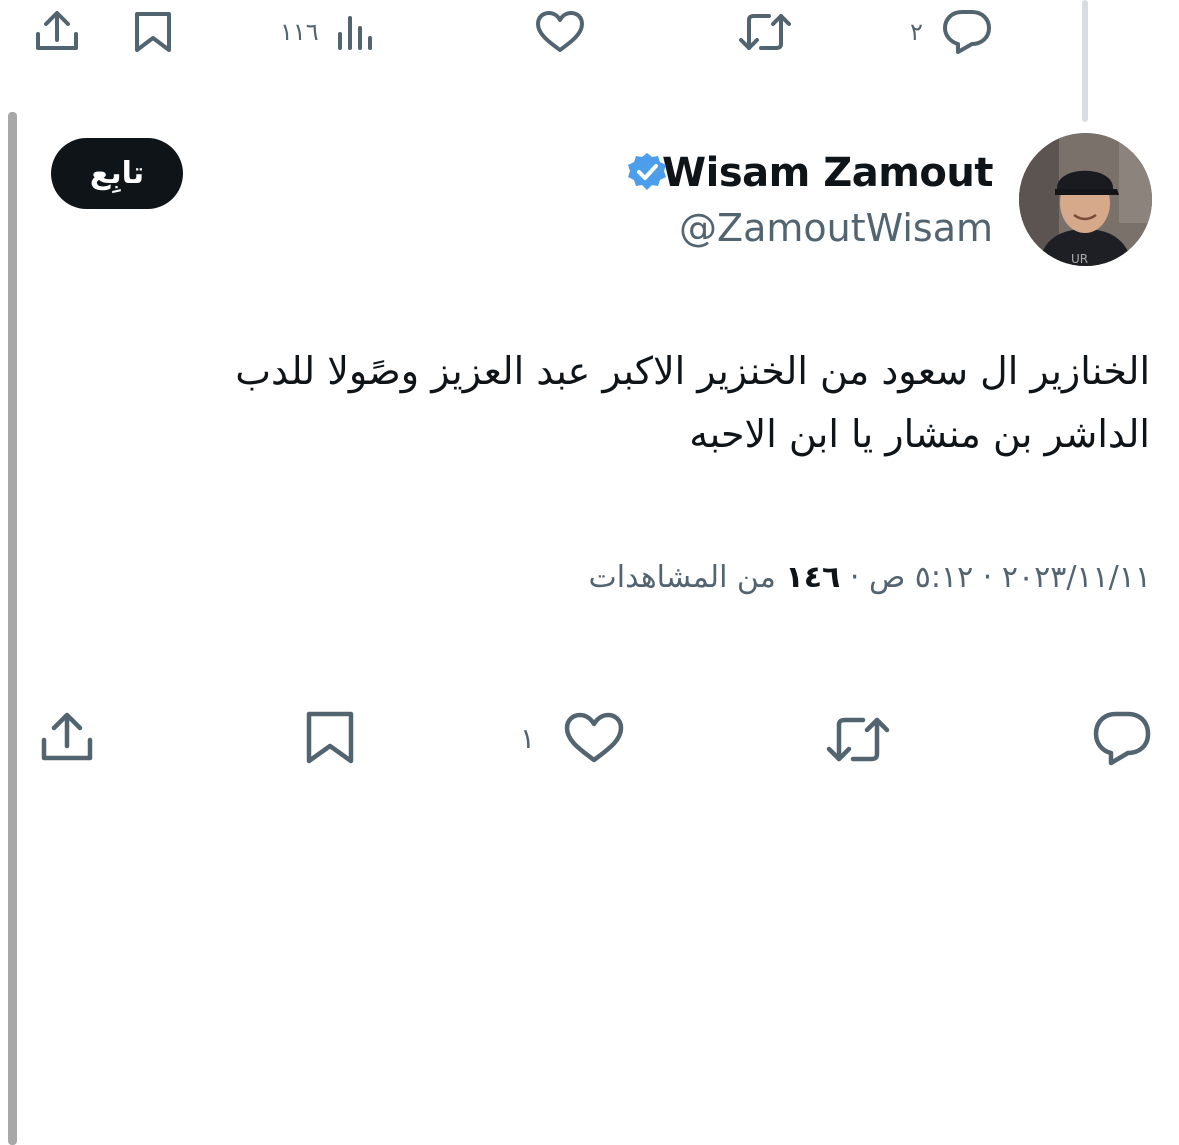  I want to click on avatar: UR, so click(1085, 199).